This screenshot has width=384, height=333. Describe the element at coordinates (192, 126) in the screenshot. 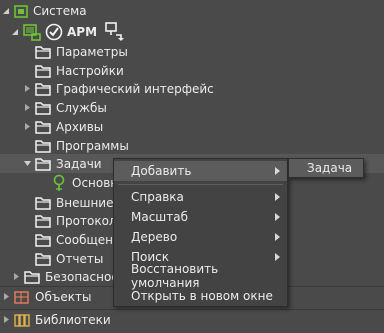

I see `tree-node-arkhivy: Архивы` at that location.